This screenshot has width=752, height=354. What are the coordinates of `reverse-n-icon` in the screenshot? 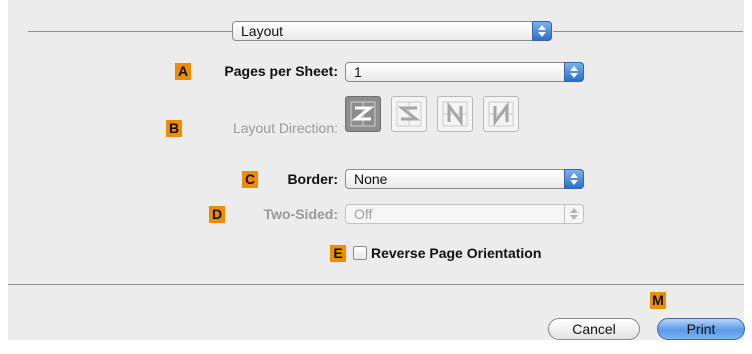 It's located at (501, 114).